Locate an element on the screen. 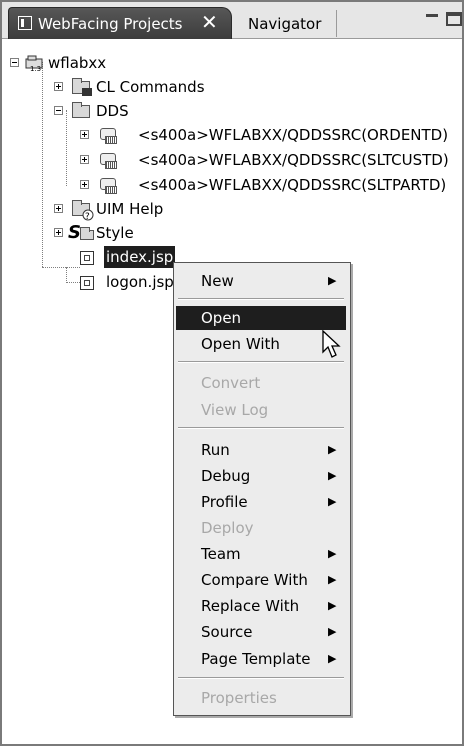 The height and width of the screenshot is (750, 468). project-icon: 1.3 is located at coordinates (34, 63).